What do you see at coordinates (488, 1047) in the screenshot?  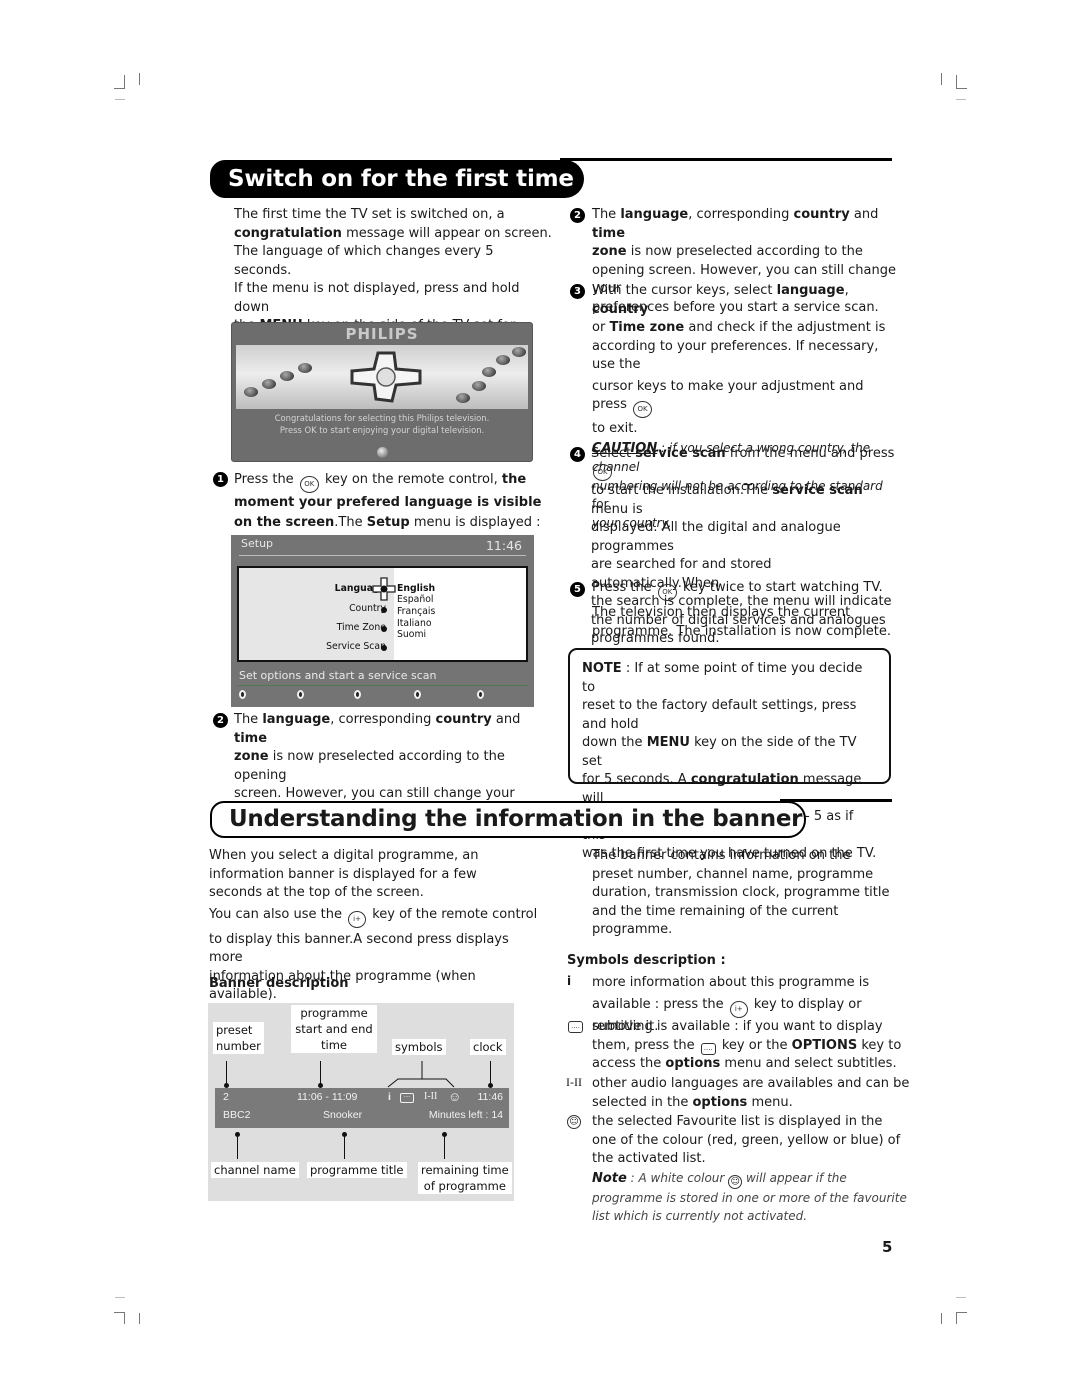 I see `label-clock: clock` at bounding box center [488, 1047].